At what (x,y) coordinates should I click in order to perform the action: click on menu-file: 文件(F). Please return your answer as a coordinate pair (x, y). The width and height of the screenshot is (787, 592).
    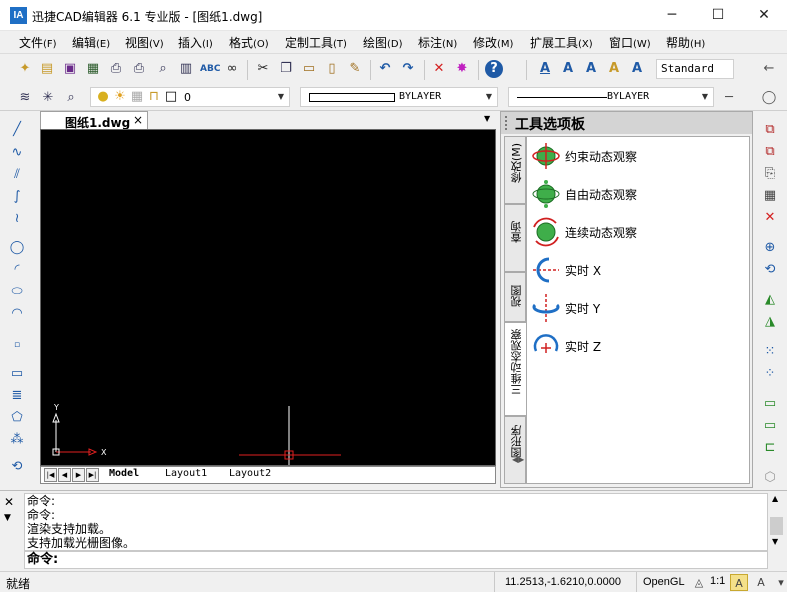
    Looking at the image, I should click on (38, 42).